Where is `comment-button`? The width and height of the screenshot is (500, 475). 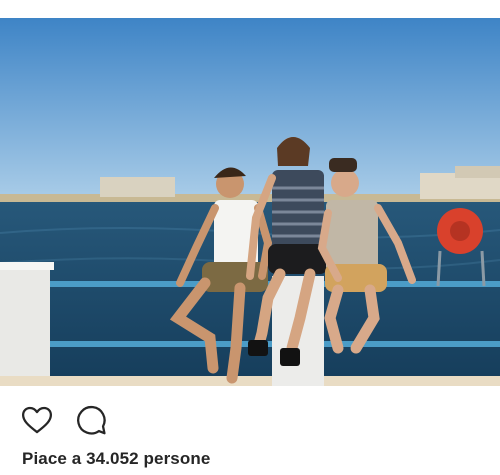 comment-button is located at coordinates (91, 420).